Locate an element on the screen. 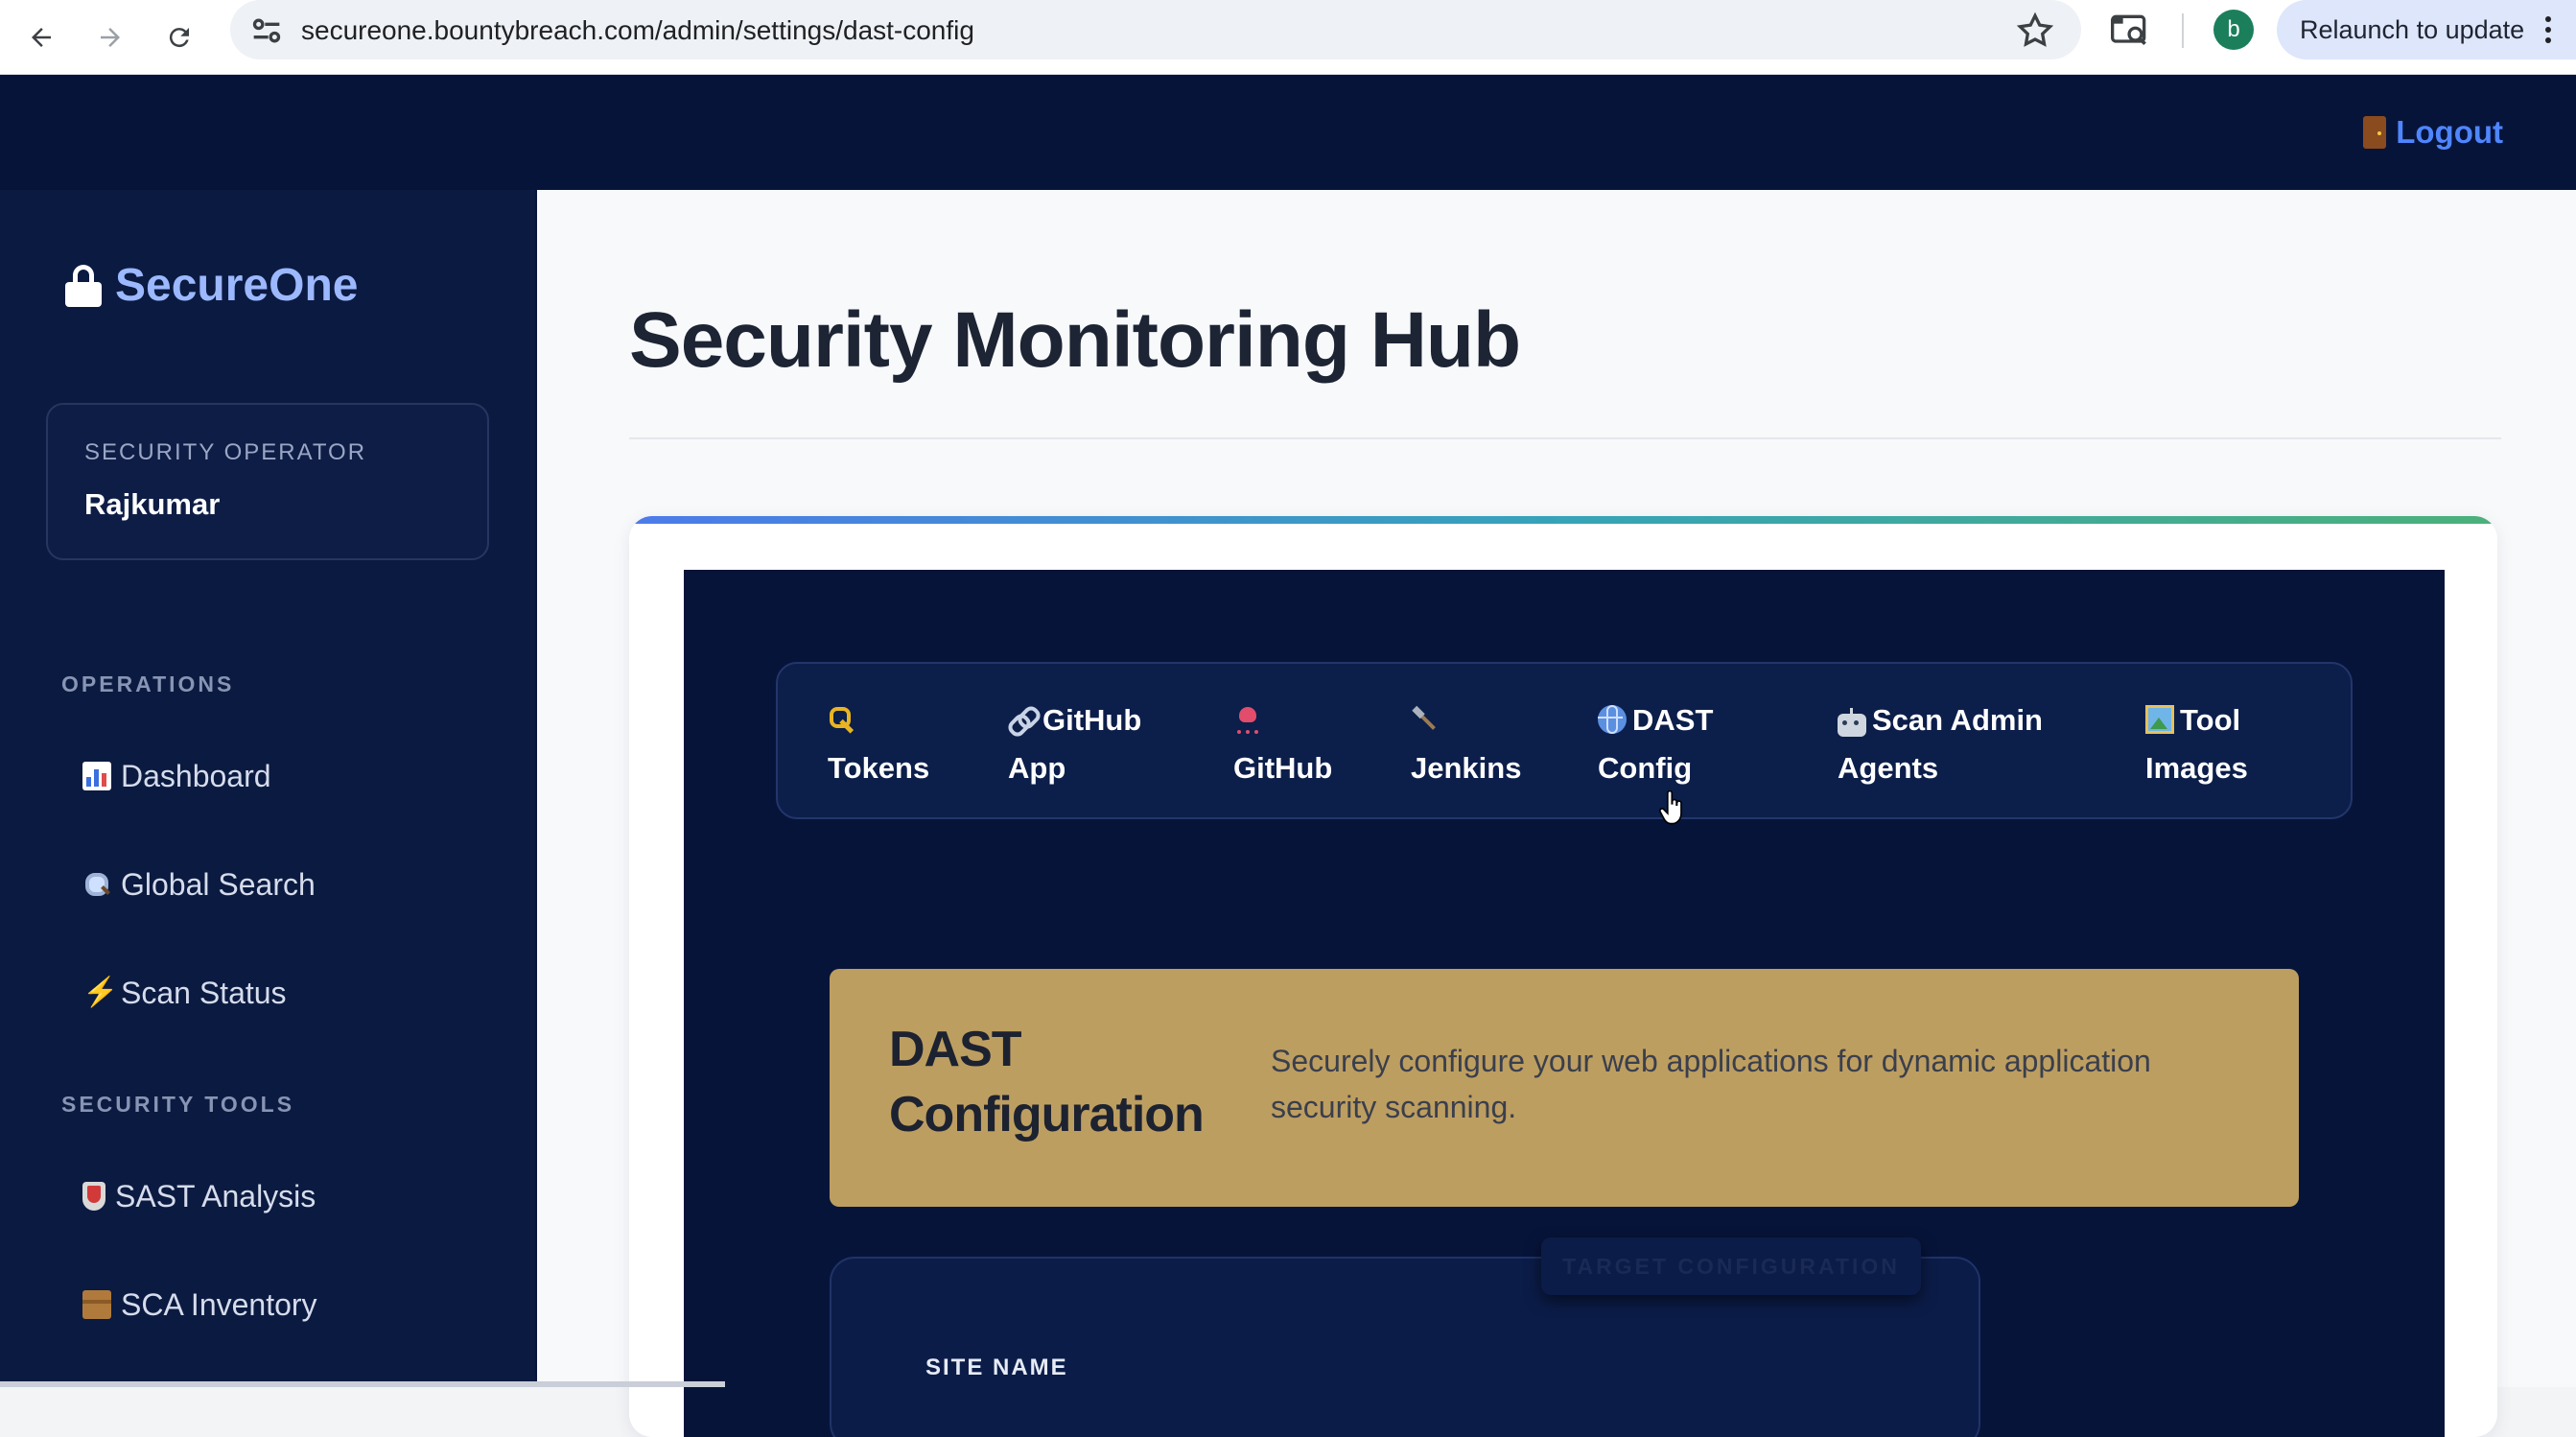 The height and width of the screenshot is (1437, 2576). tab-dast-config: DAST Config is located at coordinates (1655, 744).